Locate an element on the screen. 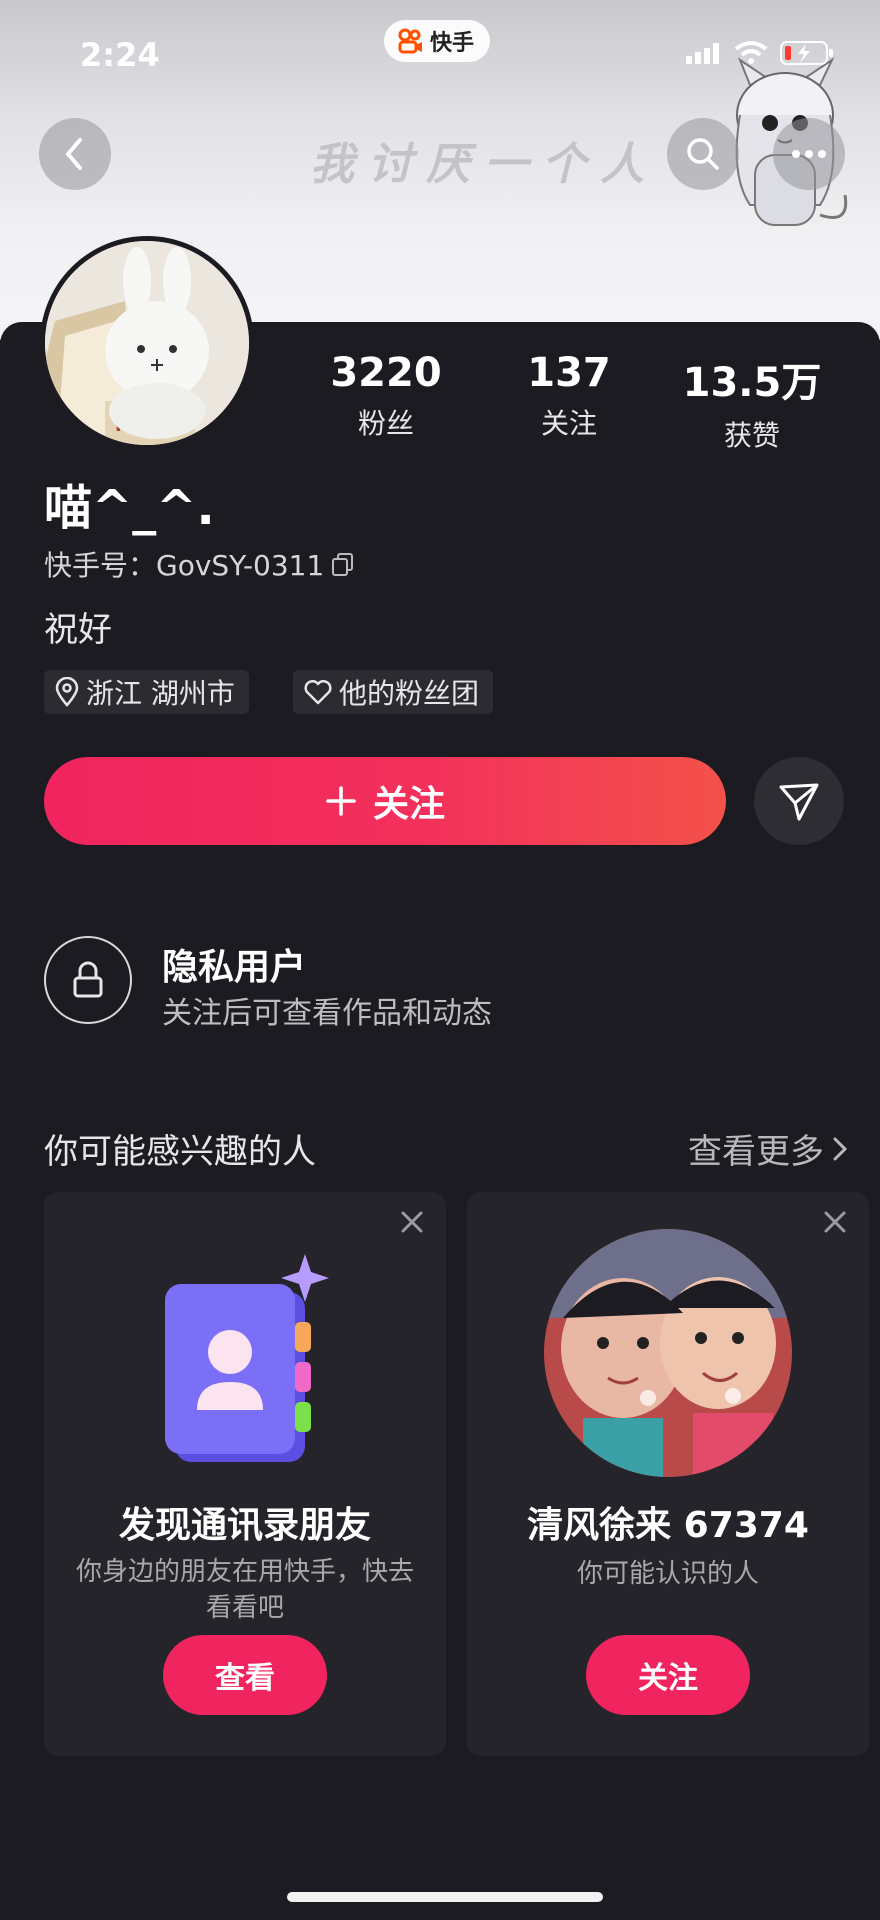 The image size is (880, 1920). kuaishou-id-row: 快手号：GovSY-0311 is located at coordinates (200, 564).